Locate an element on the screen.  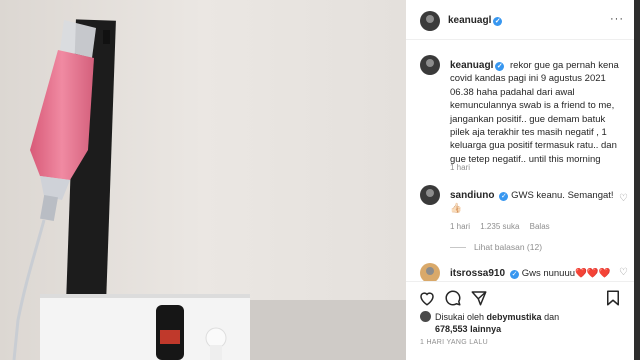
window-edge is located at coordinates (637, 180).